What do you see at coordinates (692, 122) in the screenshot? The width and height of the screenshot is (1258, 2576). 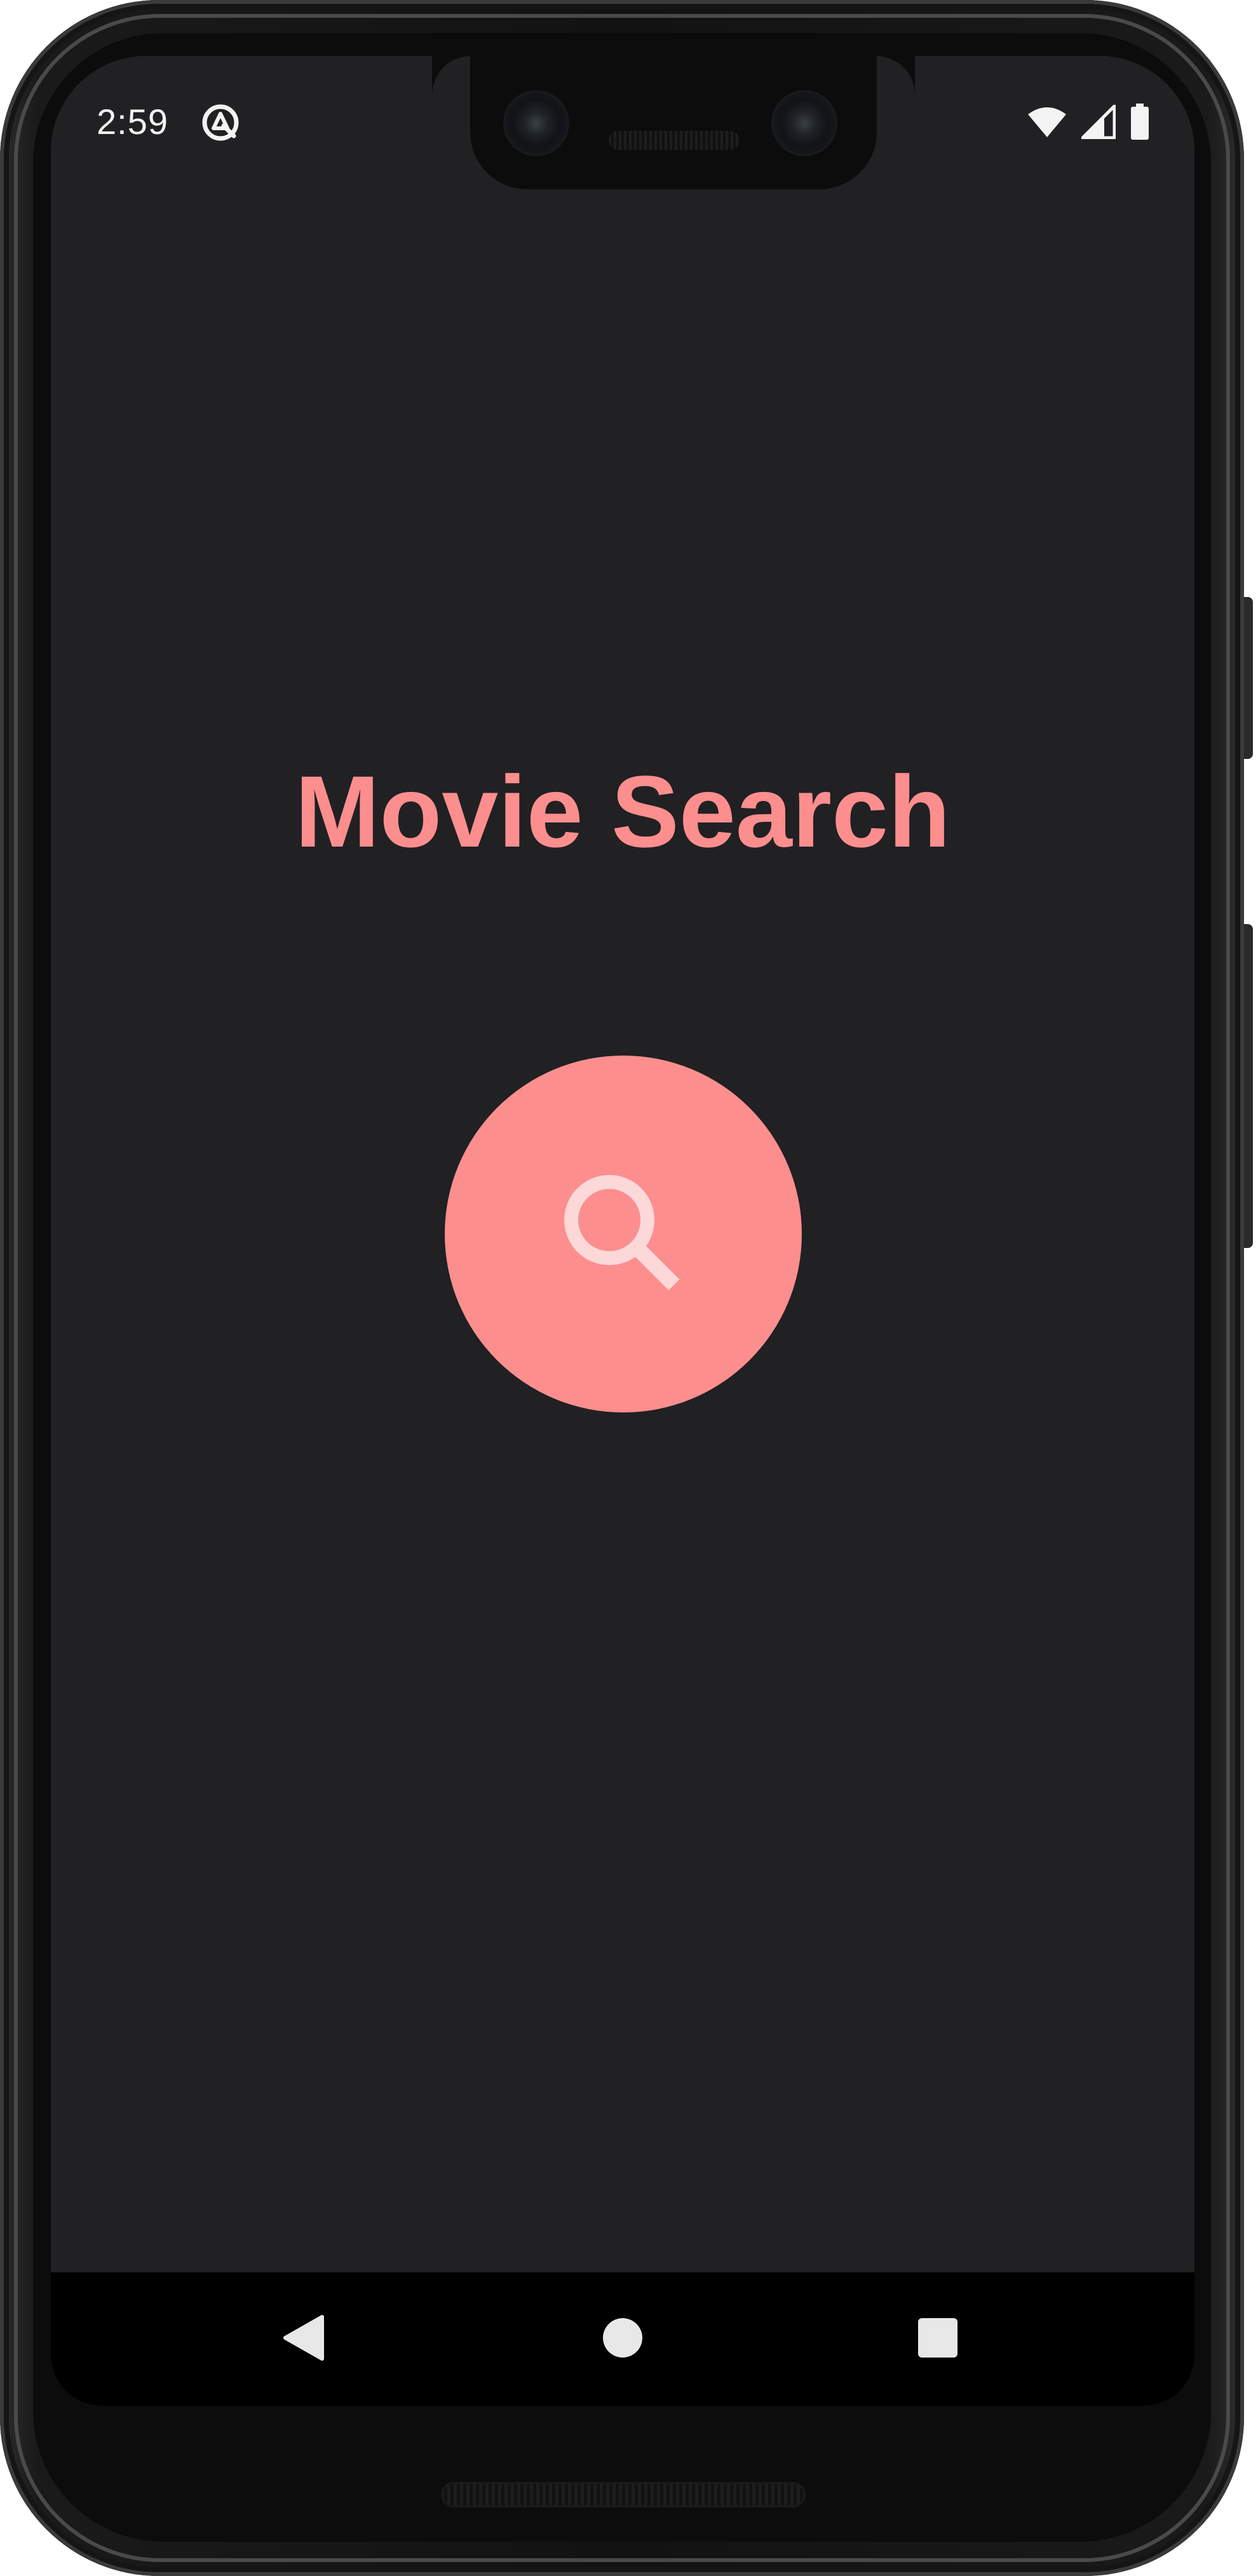 I see `display-notch` at bounding box center [692, 122].